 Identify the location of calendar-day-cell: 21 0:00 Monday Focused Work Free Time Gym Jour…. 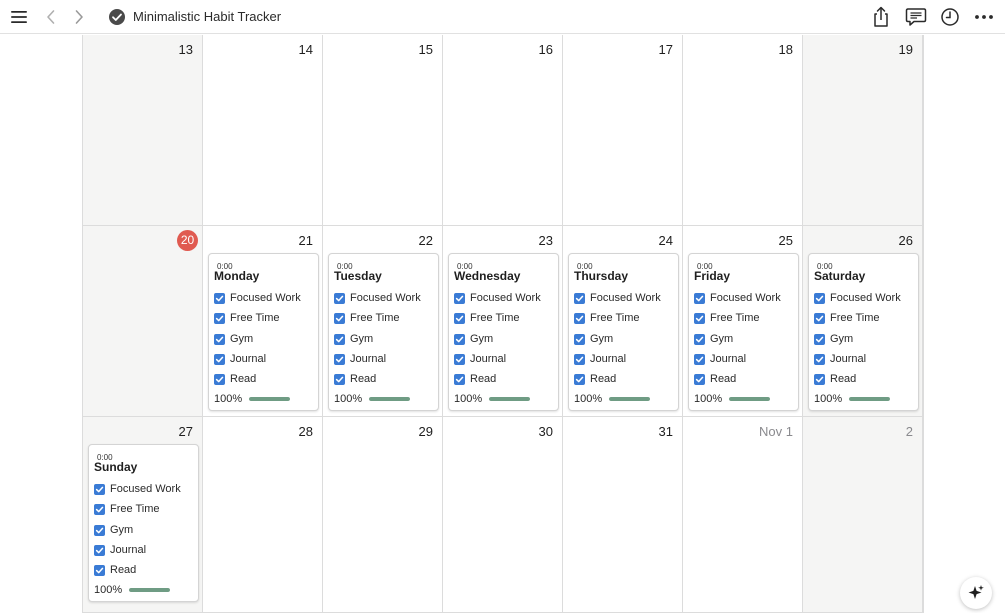
(263, 321).